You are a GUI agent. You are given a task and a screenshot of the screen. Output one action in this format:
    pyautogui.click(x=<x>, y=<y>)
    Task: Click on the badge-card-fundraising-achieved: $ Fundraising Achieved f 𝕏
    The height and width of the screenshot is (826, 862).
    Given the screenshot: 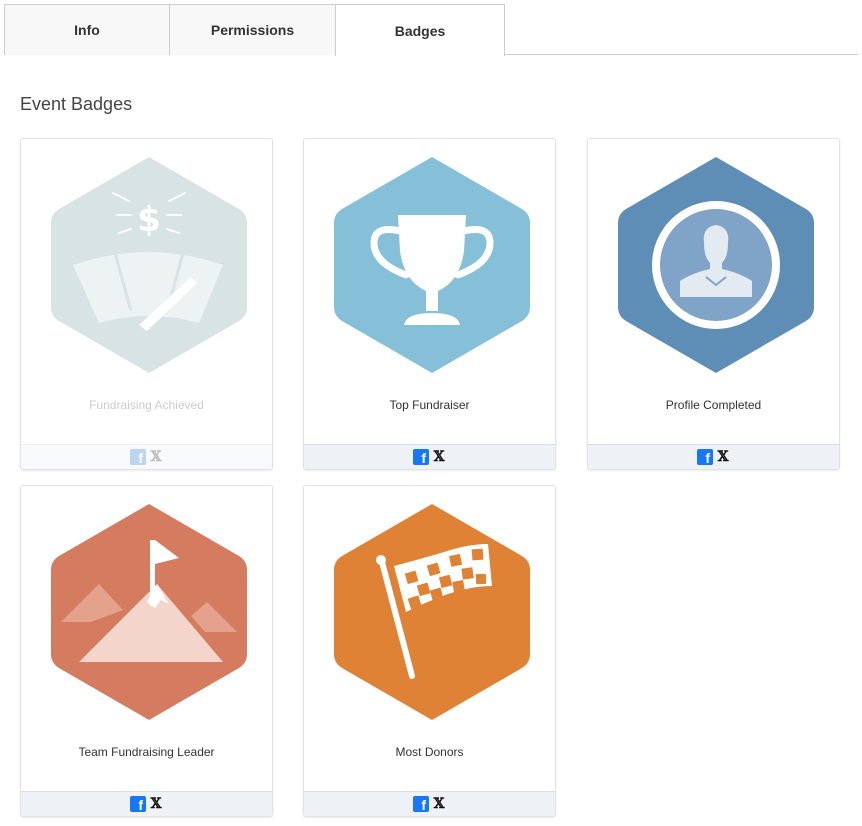 What is the action you would take?
    pyautogui.click(x=146, y=304)
    